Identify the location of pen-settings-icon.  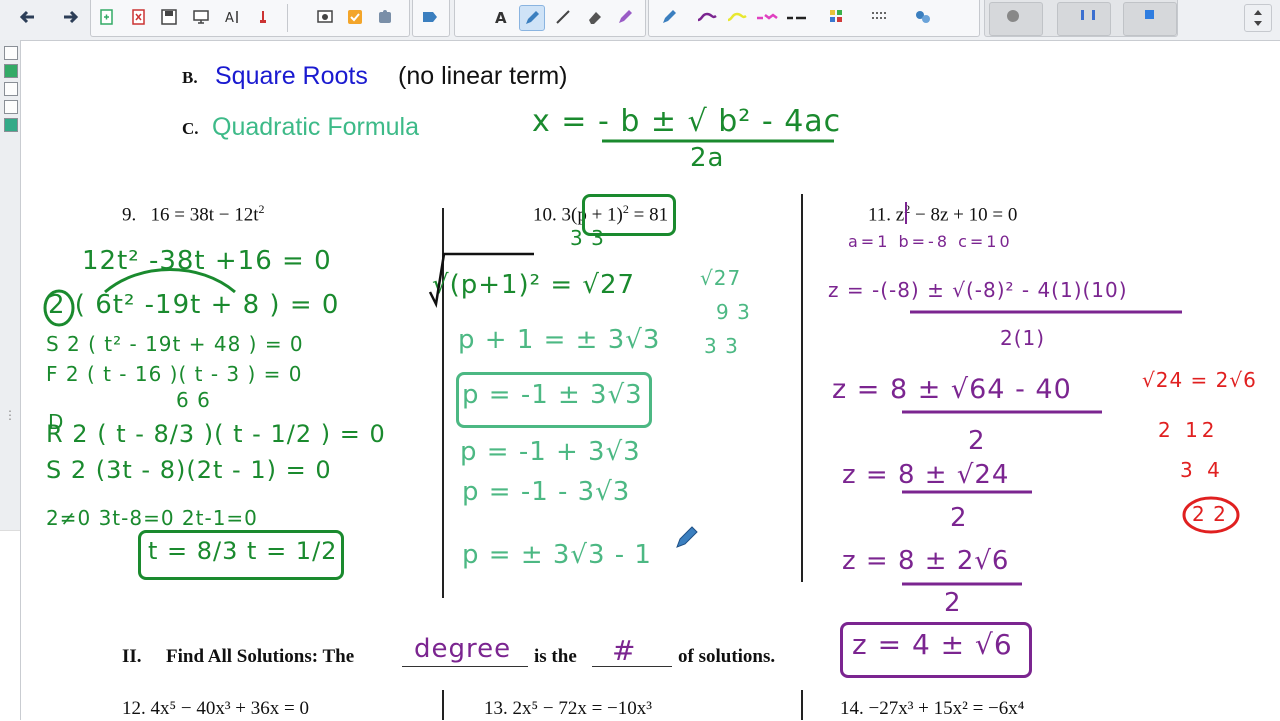
(669, 16).